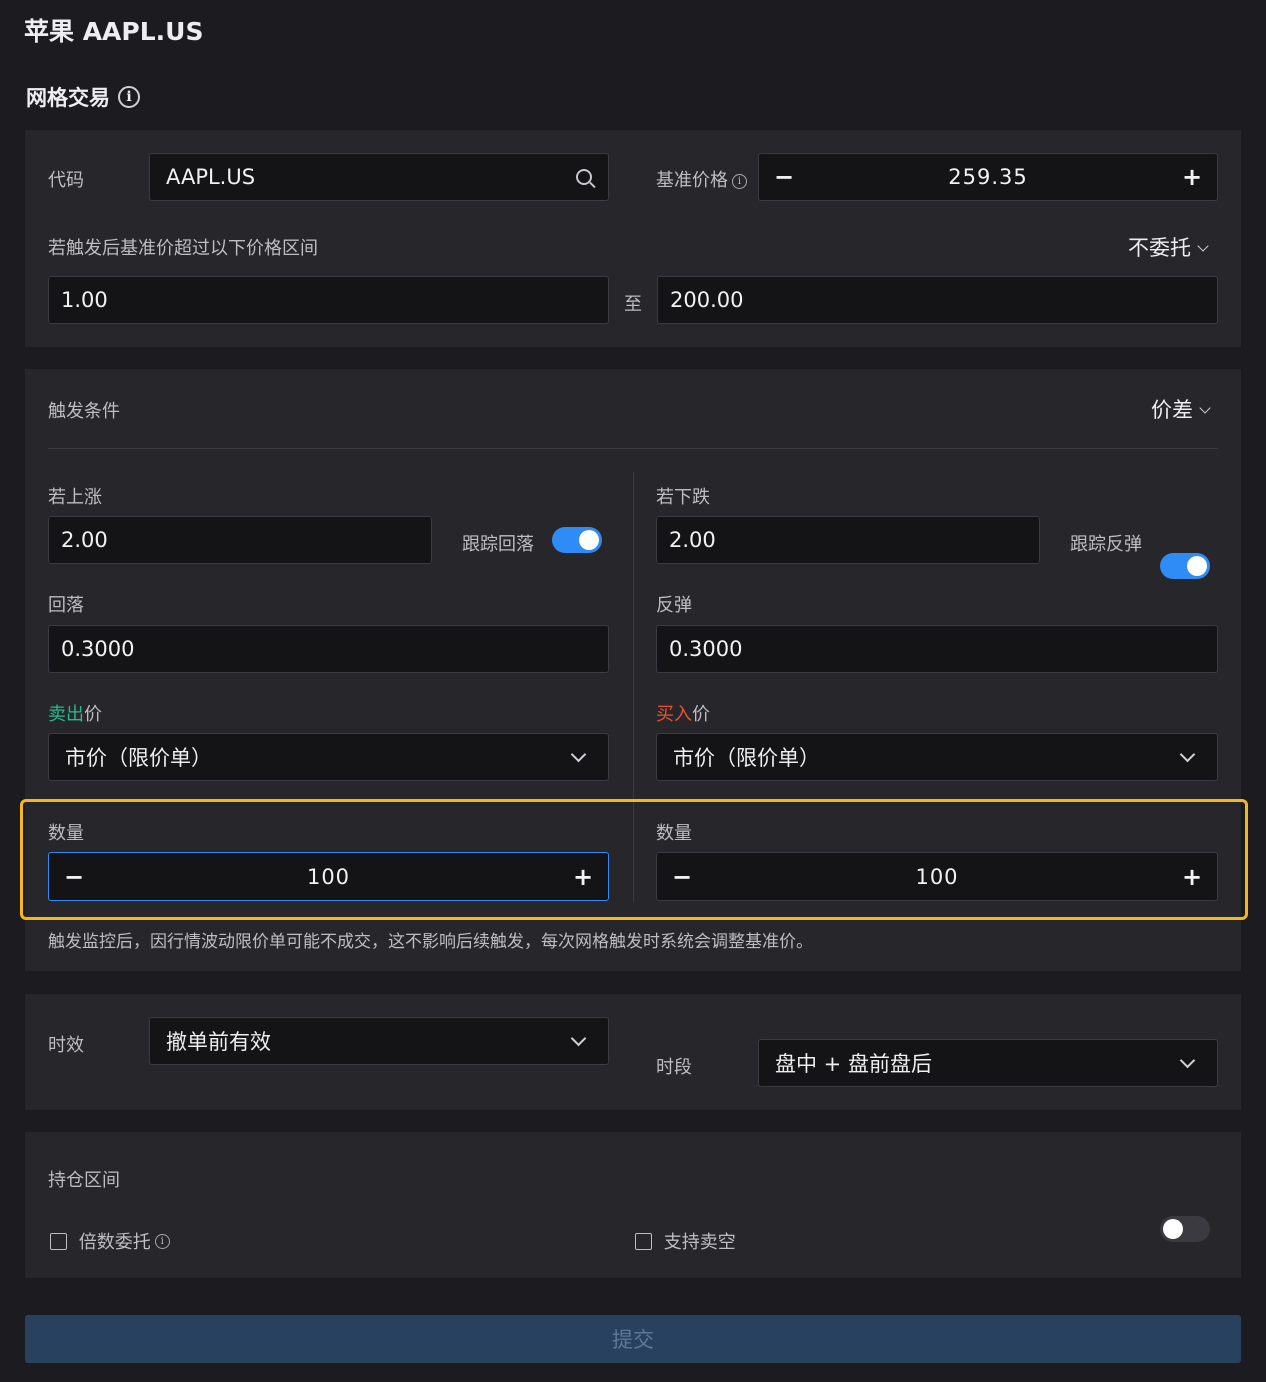  I want to click on code-search-input: AAPL.US, so click(379, 177).